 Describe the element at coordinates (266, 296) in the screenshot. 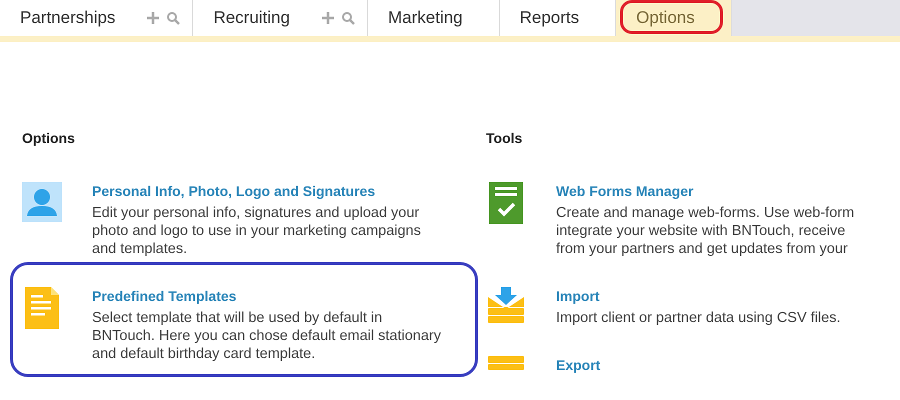

I see `option-link: Predefined Templates` at that location.